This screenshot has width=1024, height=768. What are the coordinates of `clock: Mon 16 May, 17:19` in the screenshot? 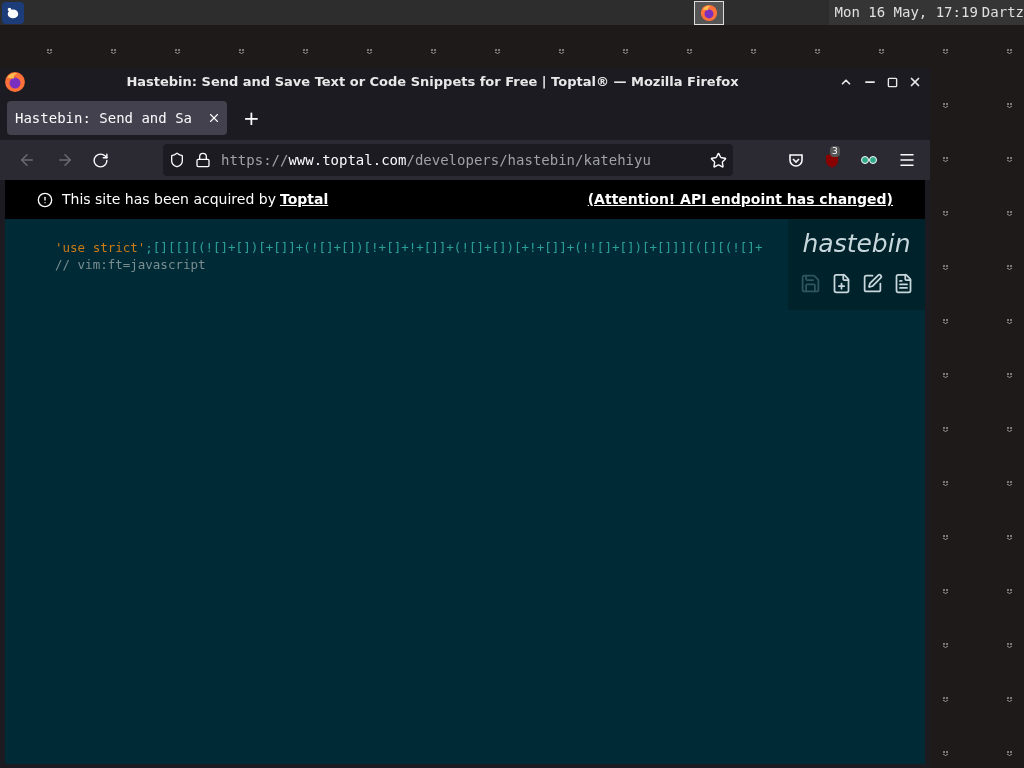 It's located at (906, 12).